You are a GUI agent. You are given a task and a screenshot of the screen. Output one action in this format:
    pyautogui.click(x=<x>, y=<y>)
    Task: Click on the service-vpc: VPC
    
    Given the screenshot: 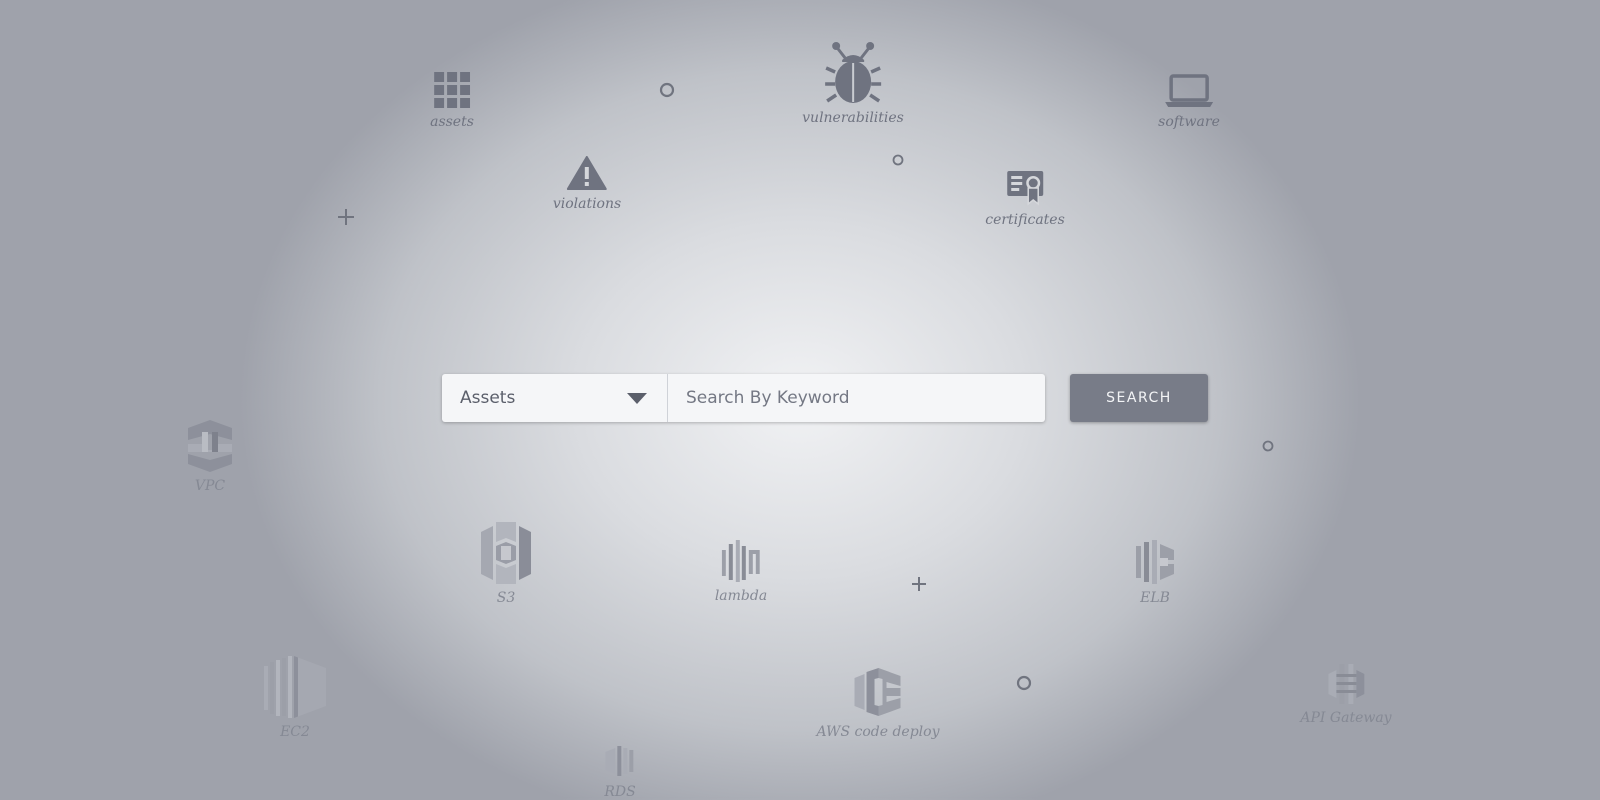 What is the action you would take?
    pyautogui.click(x=210, y=457)
    